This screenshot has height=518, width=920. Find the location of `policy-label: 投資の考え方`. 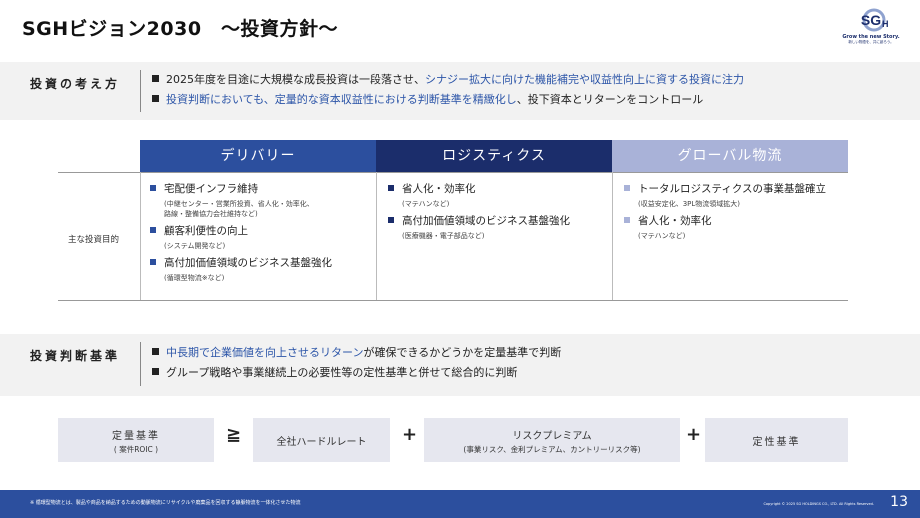

policy-label: 投資の考え方 is located at coordinates (75, 84).